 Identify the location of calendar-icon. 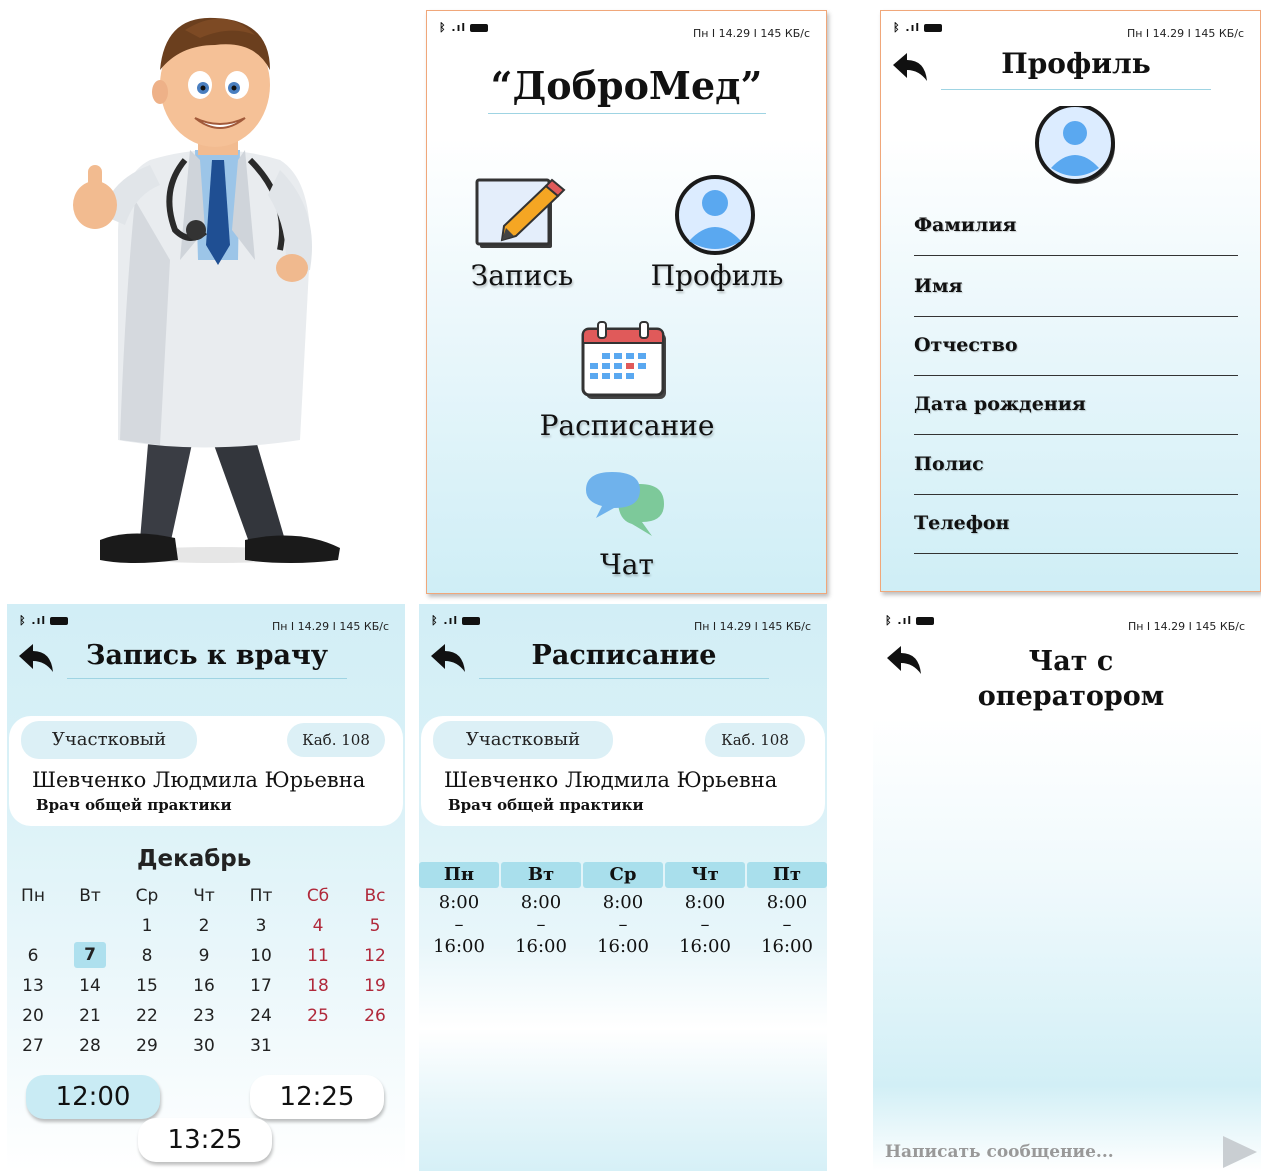
(623, 360).